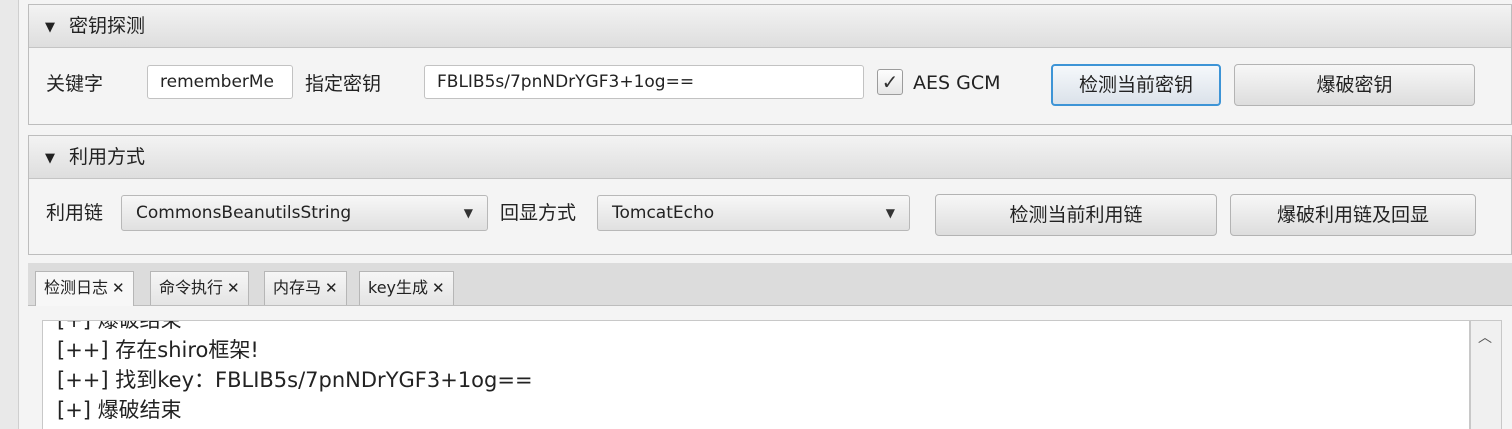 The width and height of the screenshot is (1512, 429). What do you see at coordinates (75, 84) in the screenshot?
I see `keyword-label: 关键字` at bounding box center [75, 84].